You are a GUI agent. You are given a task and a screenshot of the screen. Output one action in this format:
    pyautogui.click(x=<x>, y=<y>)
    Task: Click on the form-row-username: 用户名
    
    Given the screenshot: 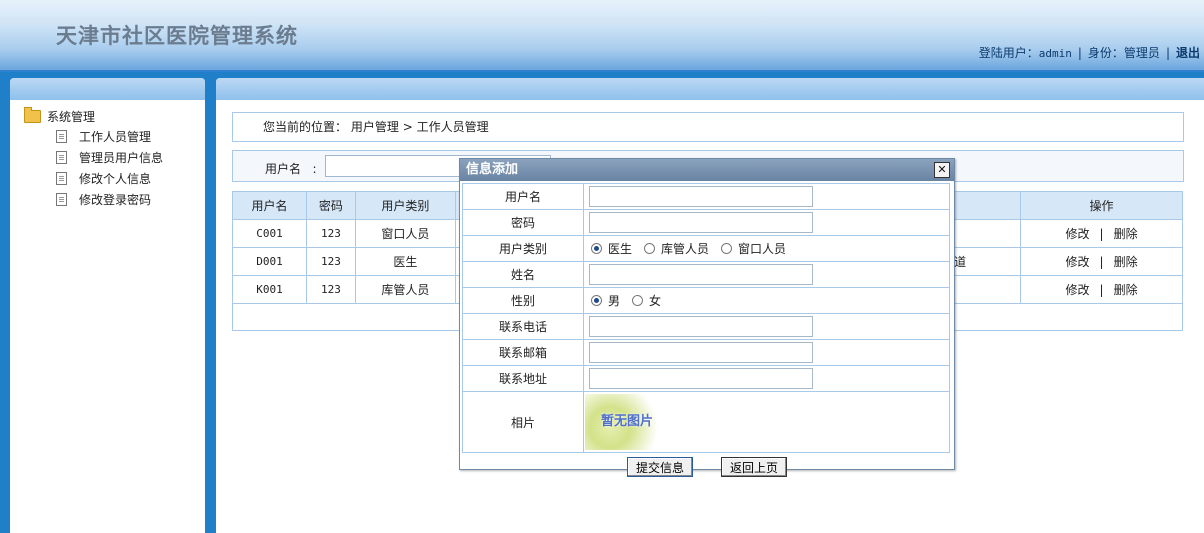 What is the action you would take?
    pyautogui.click(x=706, y=196)
    